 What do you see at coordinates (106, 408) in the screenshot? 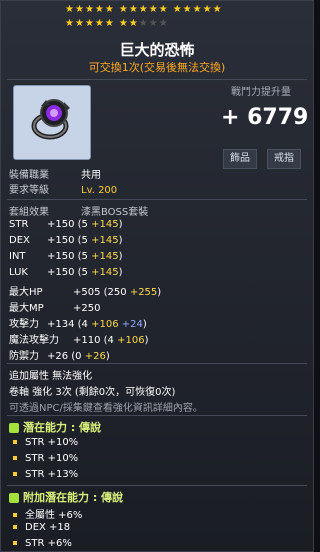
I see `extra-line-3: 可透過NPC/採集鍵查看強化資訊詳細內容。` at bounding box center [106, 408].